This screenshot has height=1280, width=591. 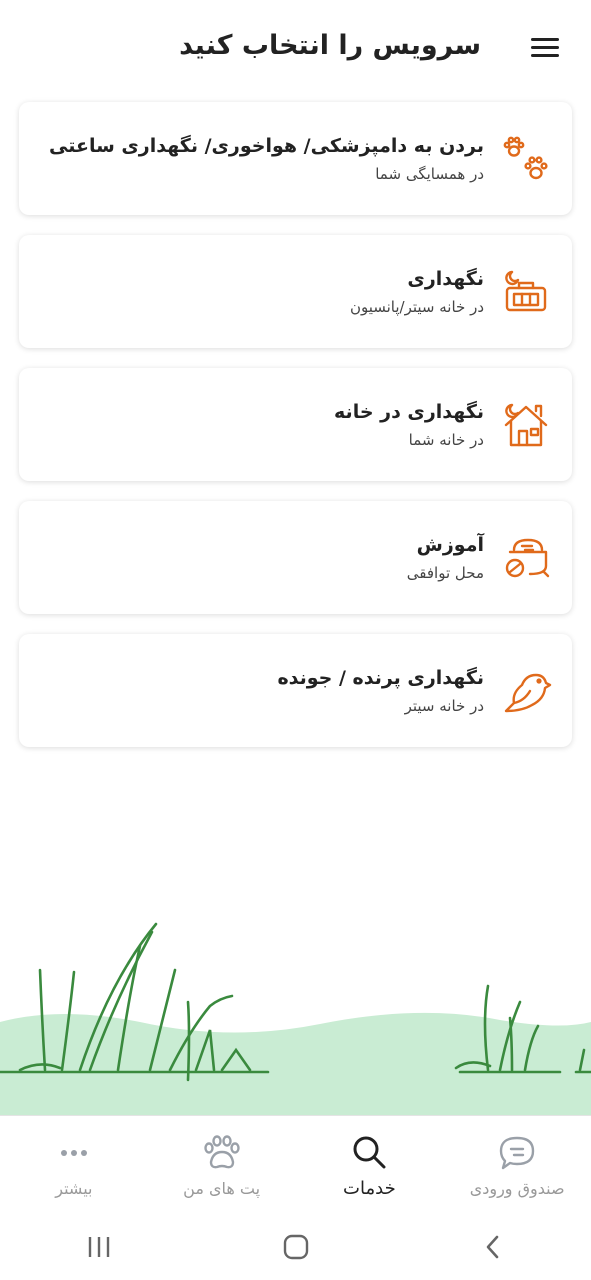 What do you see at coordinates (517, 1188) in the screenshot?
I see `nav-label: صندوق ورودی` at bounding box center [517, 1188].